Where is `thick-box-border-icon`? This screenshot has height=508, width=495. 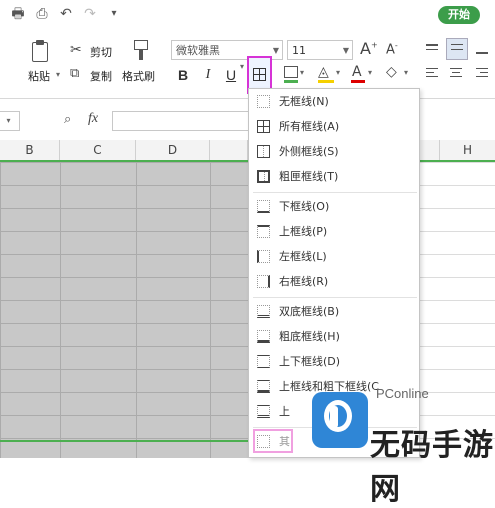 thick-box-border-icon is located at coordinates (263, 176).